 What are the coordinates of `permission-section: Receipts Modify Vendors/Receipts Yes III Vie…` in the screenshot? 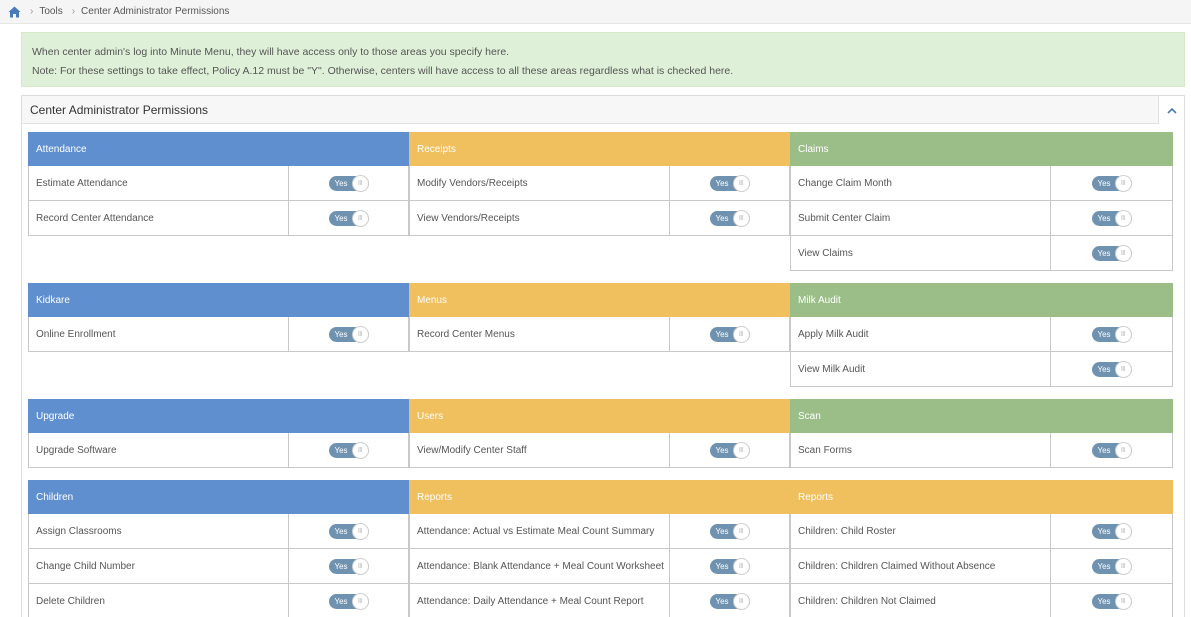 It's located at (599, 201).